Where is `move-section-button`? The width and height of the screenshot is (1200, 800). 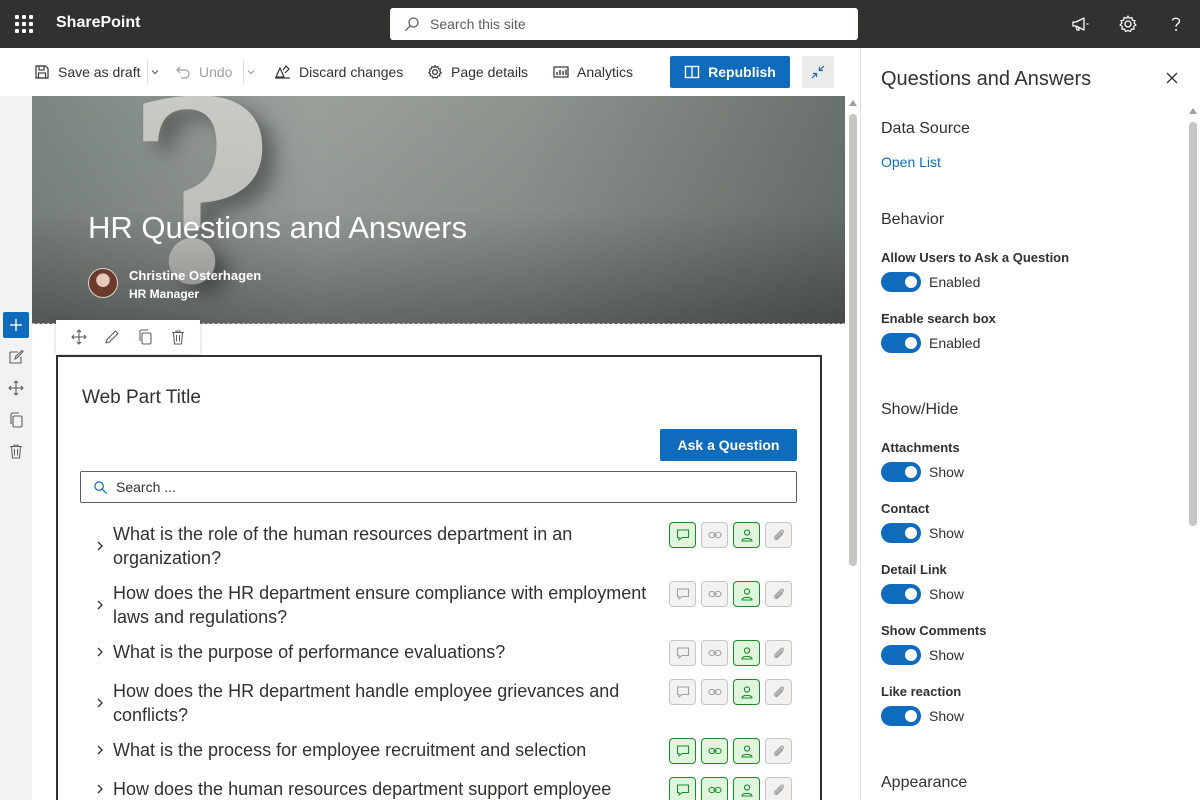
move-section-button is located at coordinates (16, 388).